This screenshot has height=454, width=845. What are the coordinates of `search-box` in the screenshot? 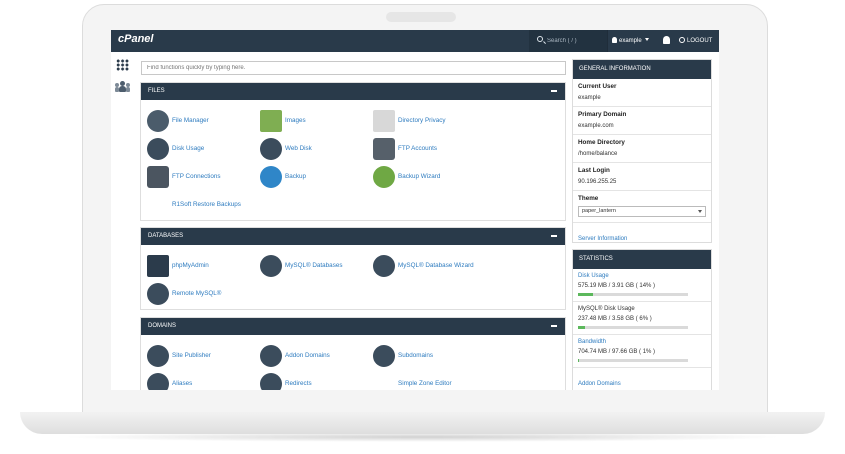 It's located at (568, 41).